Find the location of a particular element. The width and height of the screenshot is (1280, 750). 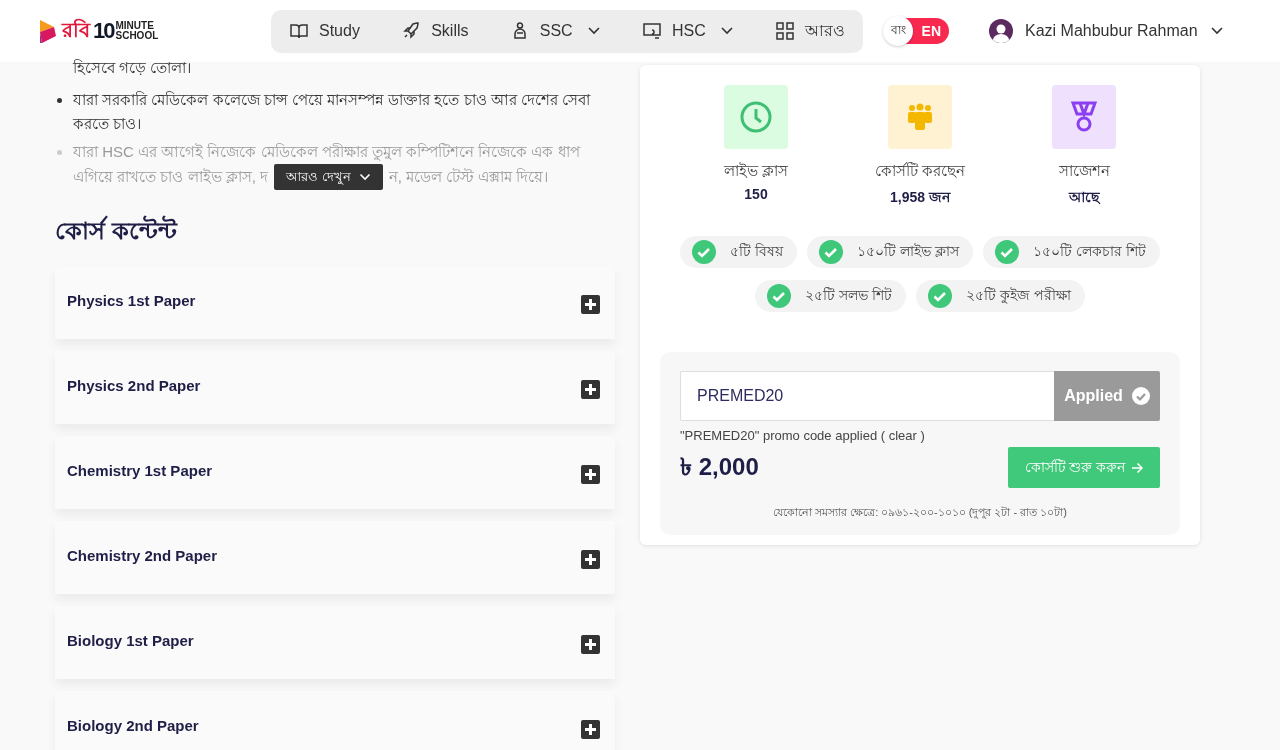

stat-value: 150 is located at coordinates (756, 194).